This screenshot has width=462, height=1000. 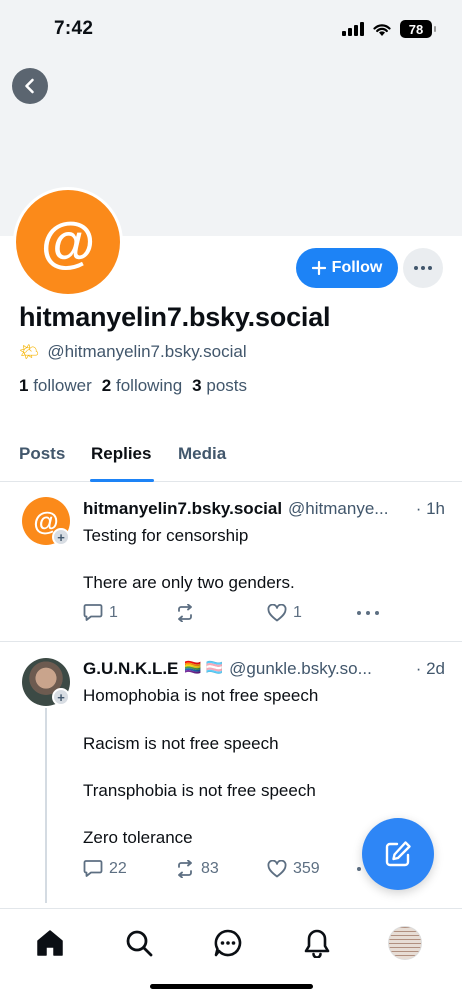 What do you see at coordinates (201, 695) in the screenshot?
I see `post-text-line: Homophobia is not free speech` at bounding box center [201, 695].